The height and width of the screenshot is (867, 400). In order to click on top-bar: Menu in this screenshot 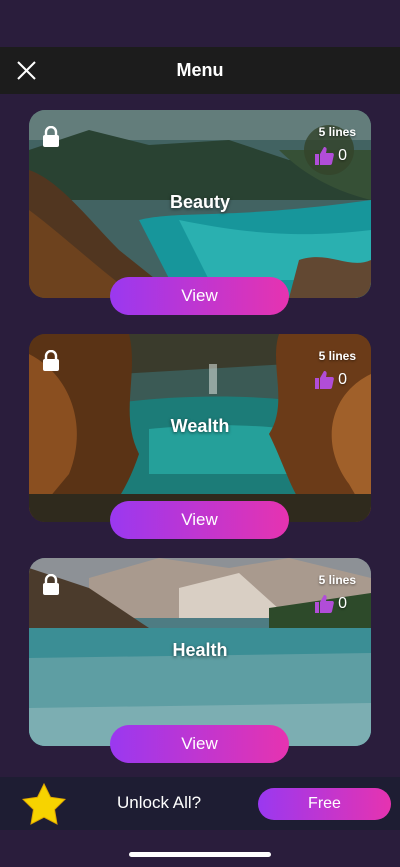, I will do `click(200, 70)`.